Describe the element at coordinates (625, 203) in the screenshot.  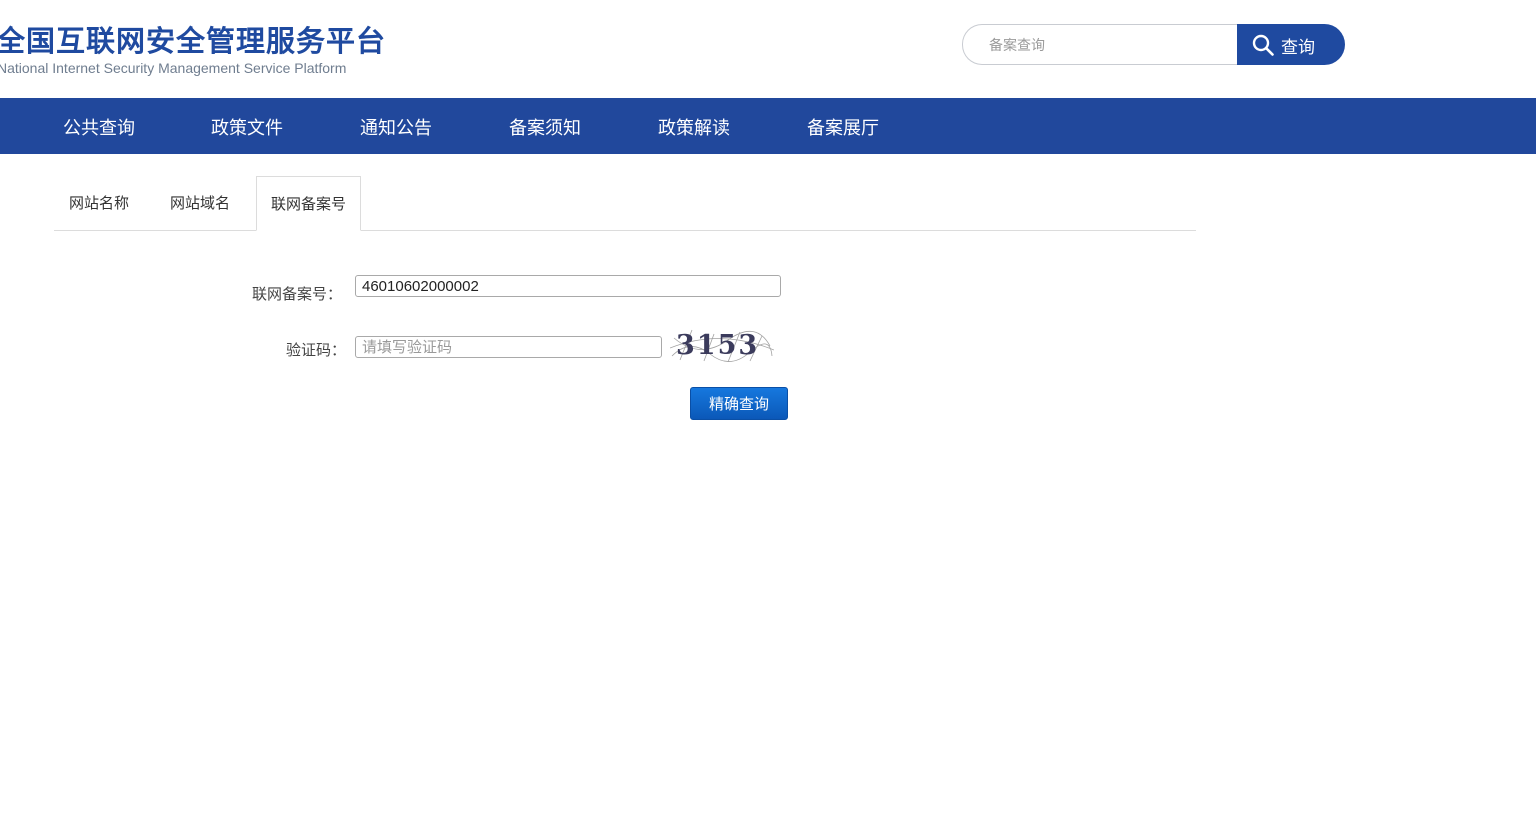
I see `query-tabs: 网站名称 网站域名 联网备案号` at that location.